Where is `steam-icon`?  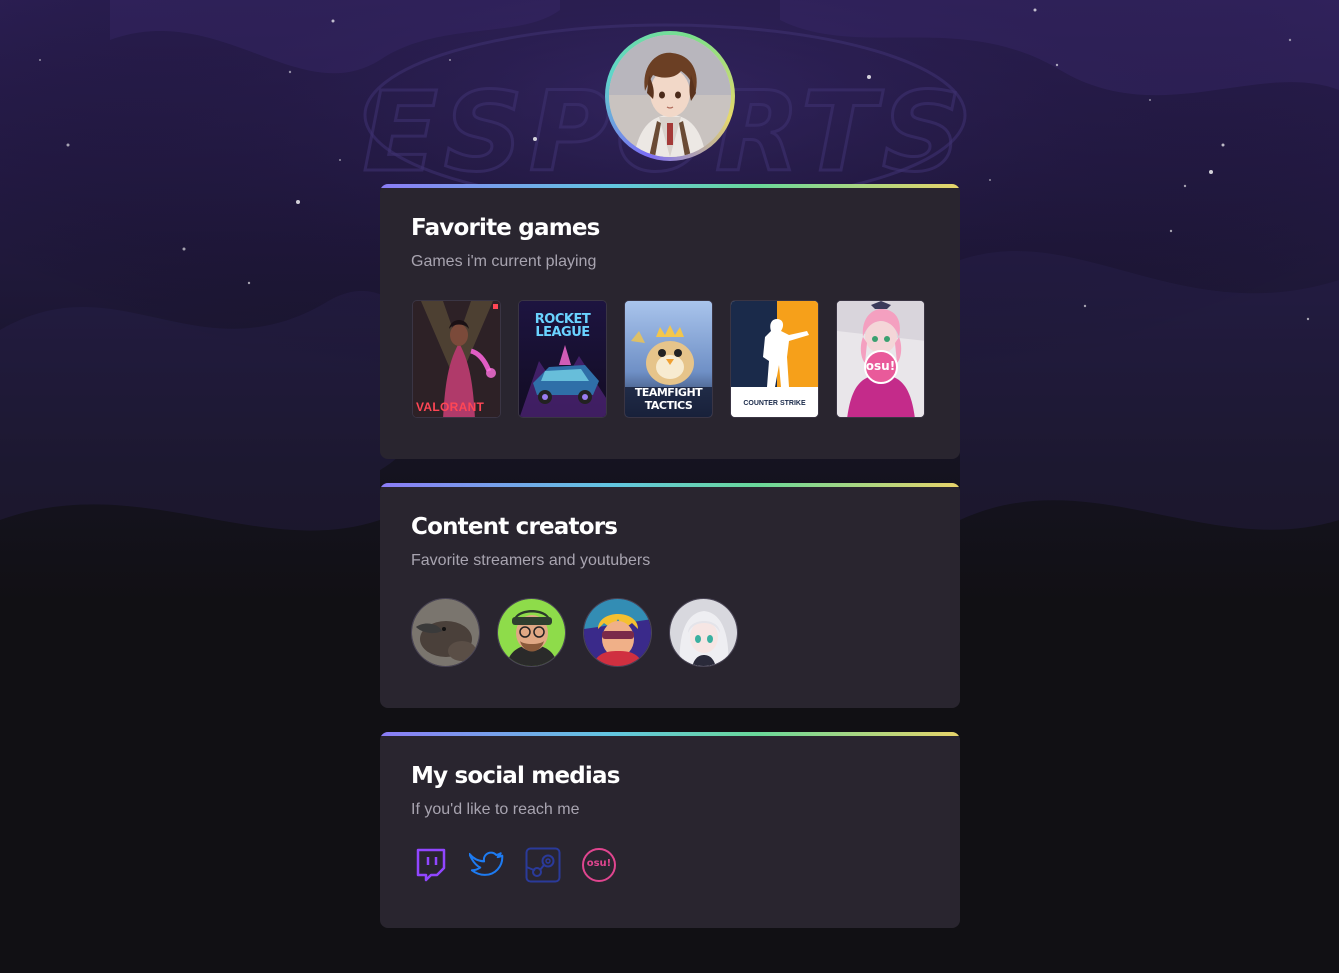 steam-icon is located at coordinates (543, 865).